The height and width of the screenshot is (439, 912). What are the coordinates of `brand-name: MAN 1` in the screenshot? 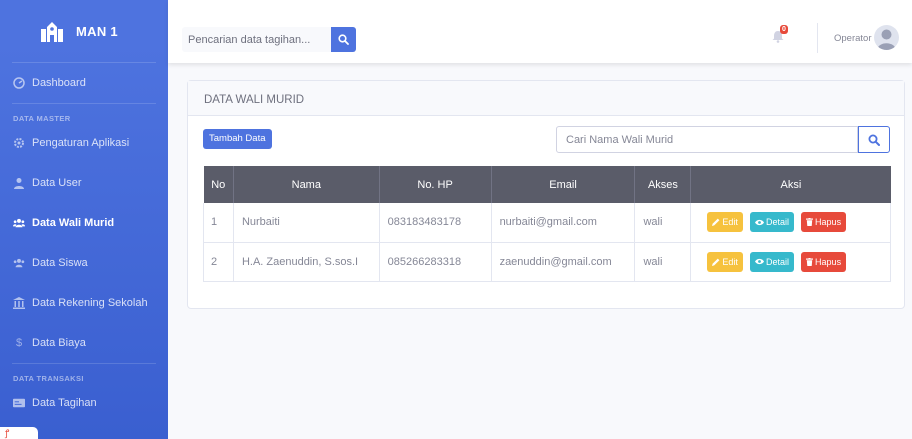 It's located at (97, 31).